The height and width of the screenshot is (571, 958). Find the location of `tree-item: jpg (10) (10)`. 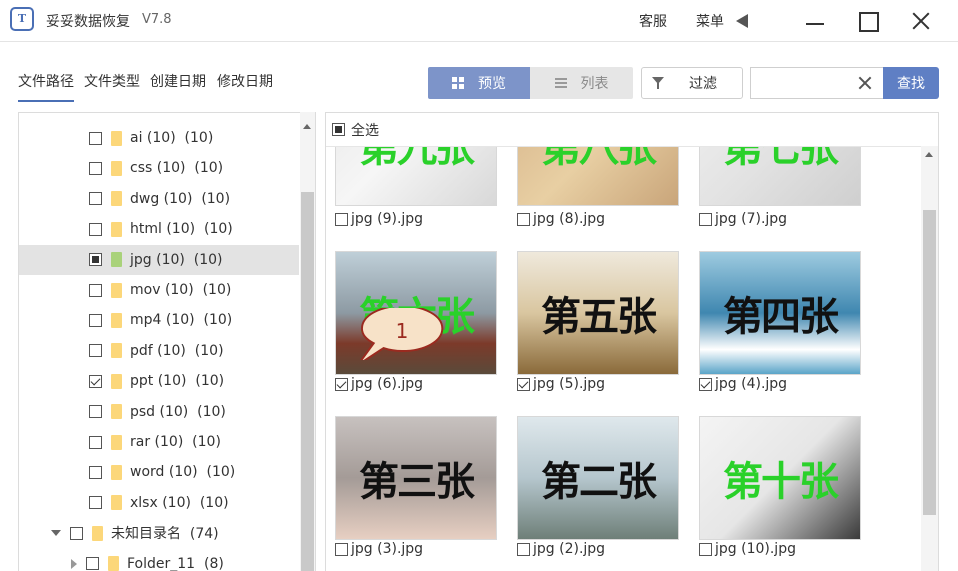

tree-item: jpg (10) (10) is located at coordinates (159, 259).